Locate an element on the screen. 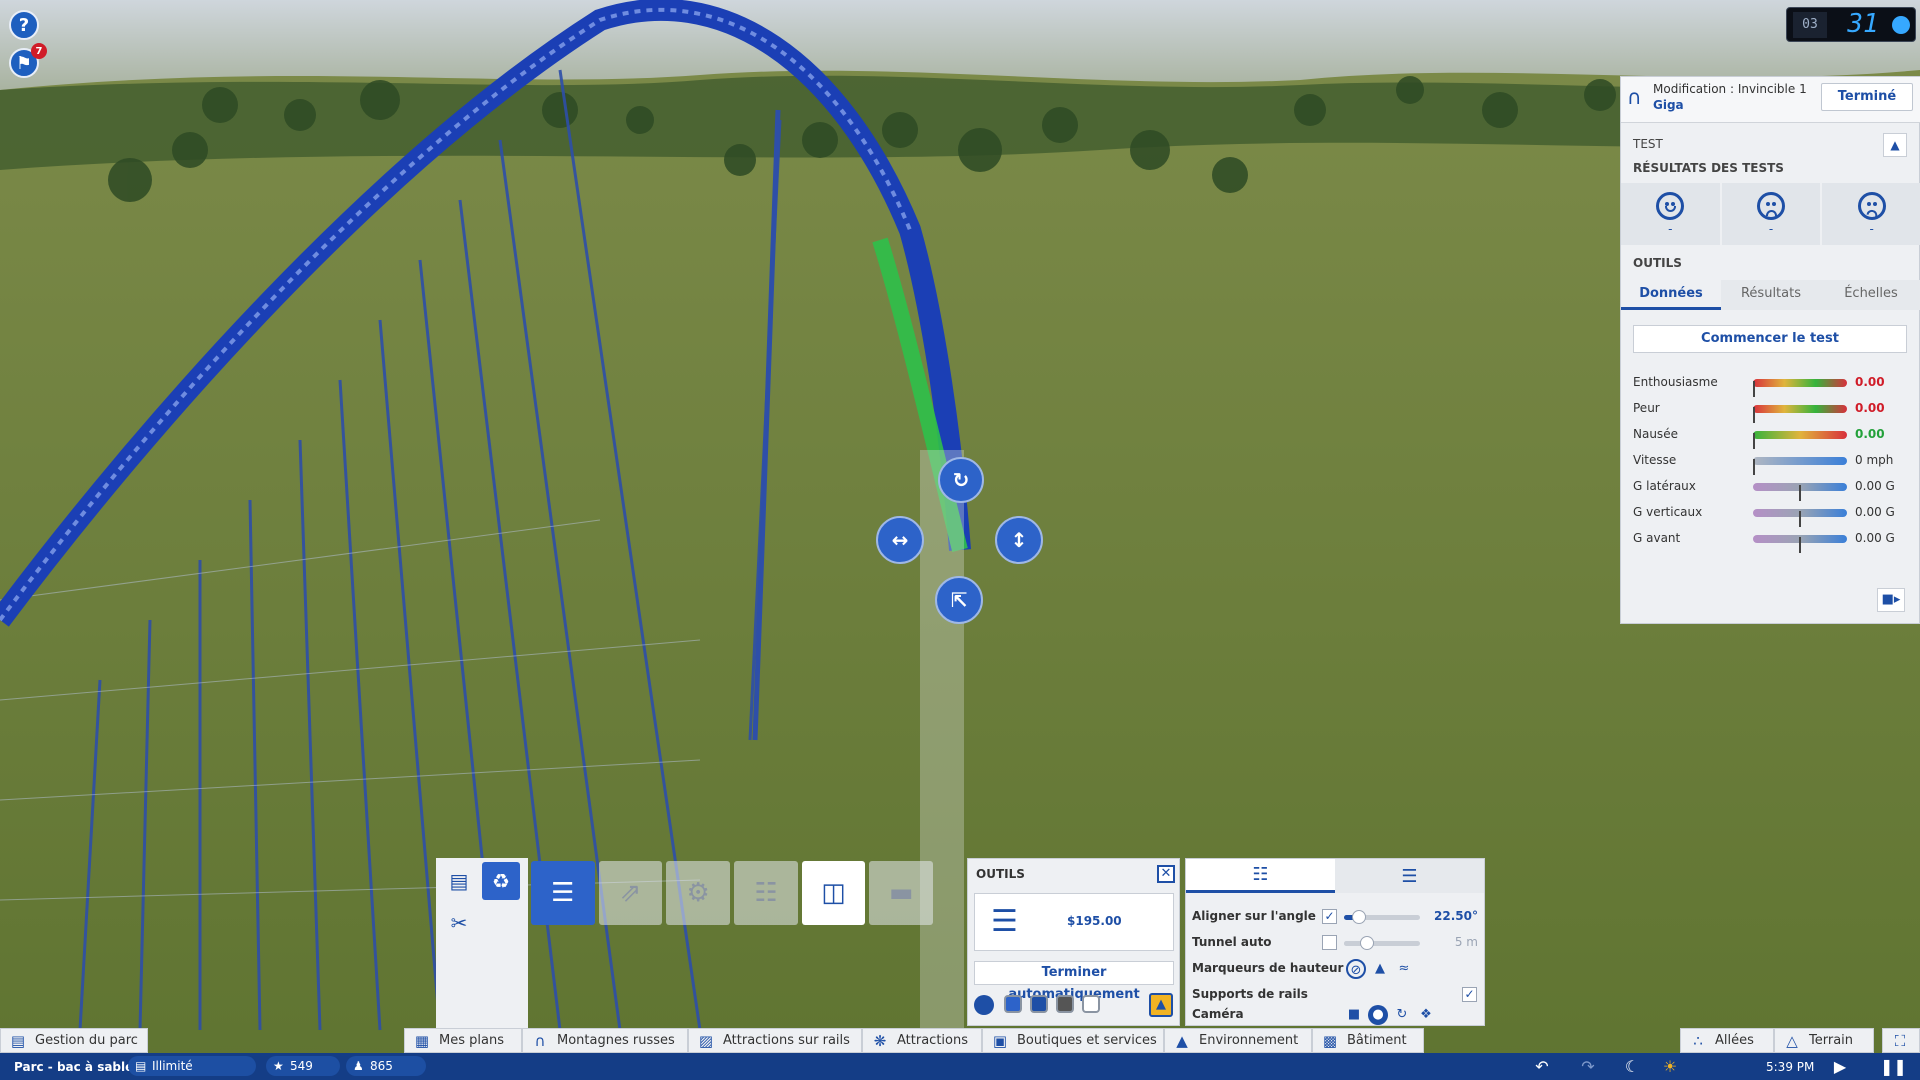 The image size is (1920, 1080). collapse-icon: ▲ is located at coordinates (1895, 145).